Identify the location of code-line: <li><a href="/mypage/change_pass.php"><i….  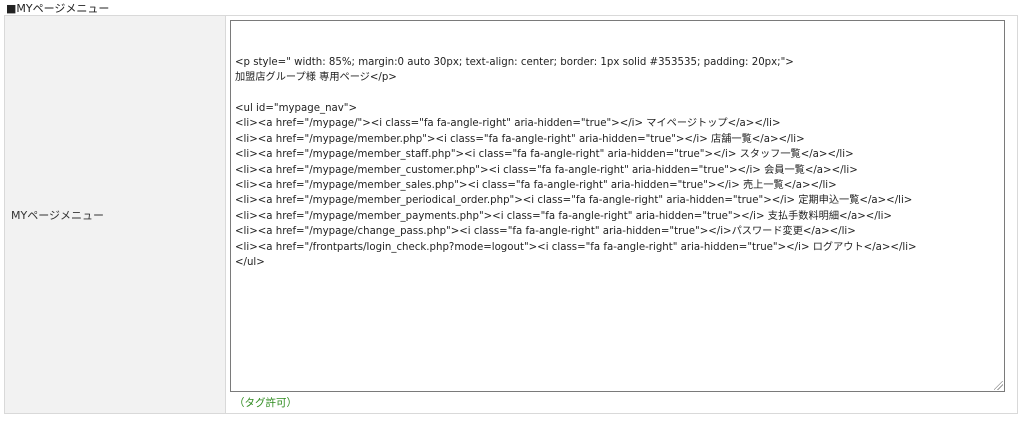
(545, 232).